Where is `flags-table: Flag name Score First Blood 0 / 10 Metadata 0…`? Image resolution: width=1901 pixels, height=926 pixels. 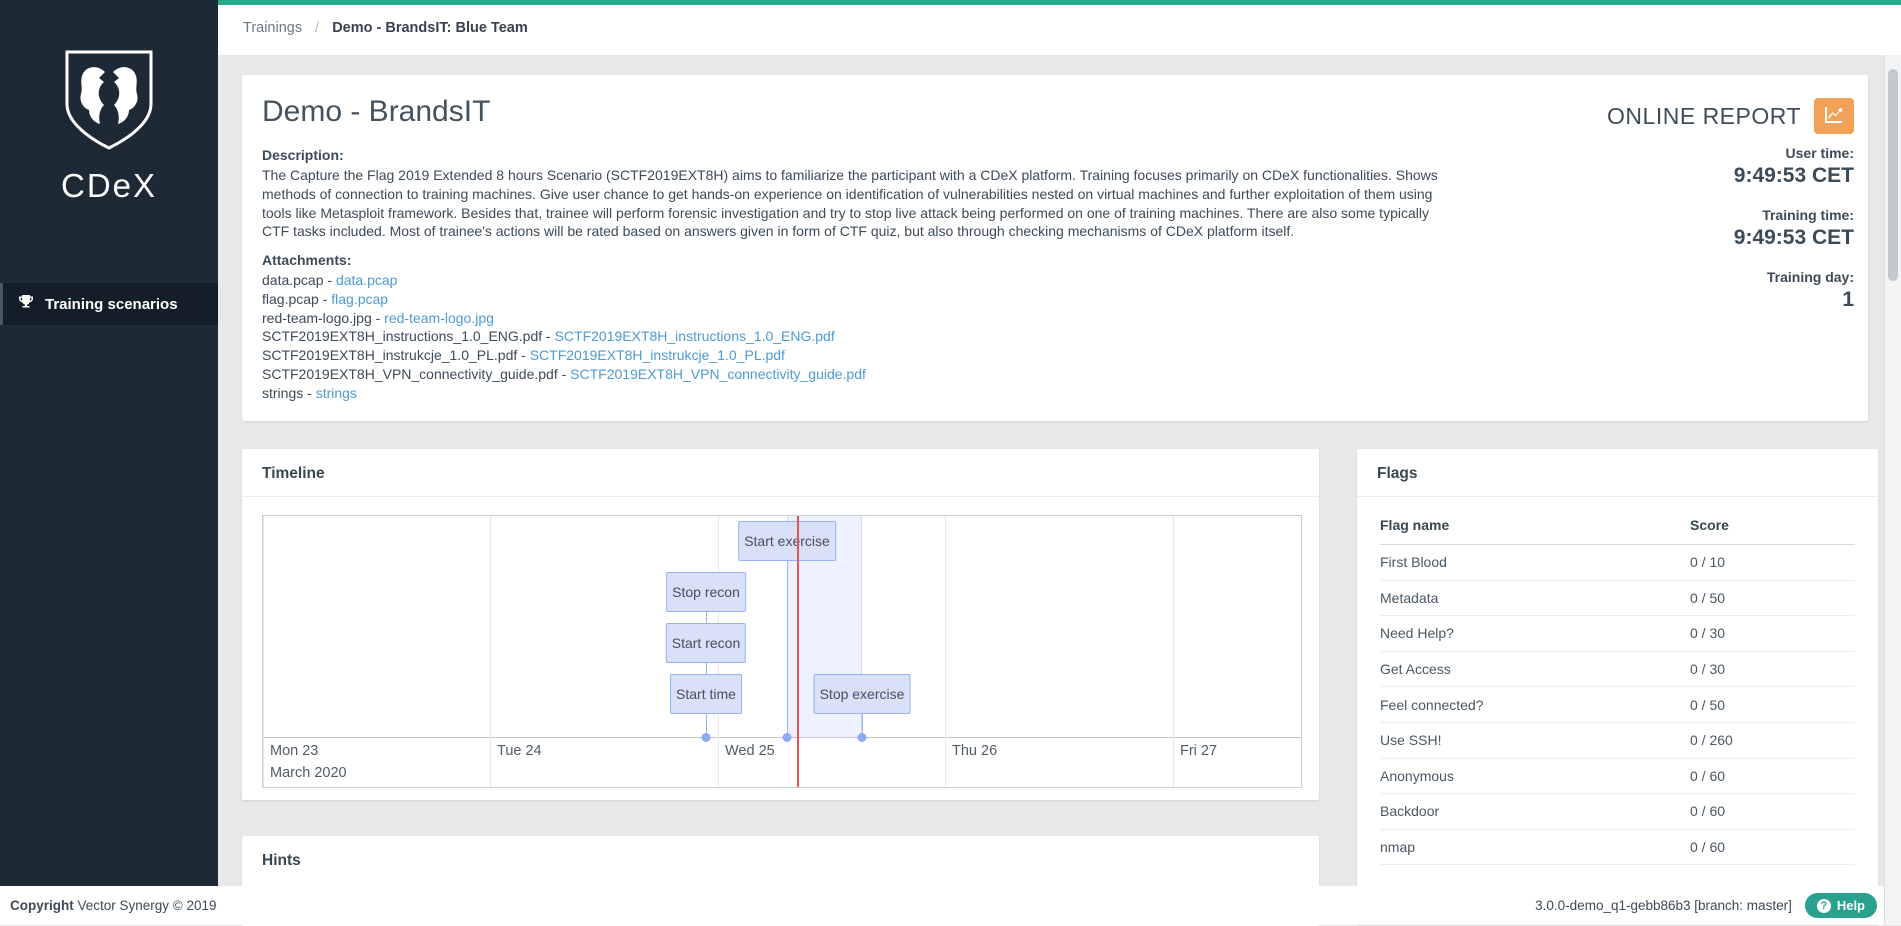
flags-table: Flag name Score First Blood 0 / 10 Metadata 0… is located at coordinates (1617, 685).